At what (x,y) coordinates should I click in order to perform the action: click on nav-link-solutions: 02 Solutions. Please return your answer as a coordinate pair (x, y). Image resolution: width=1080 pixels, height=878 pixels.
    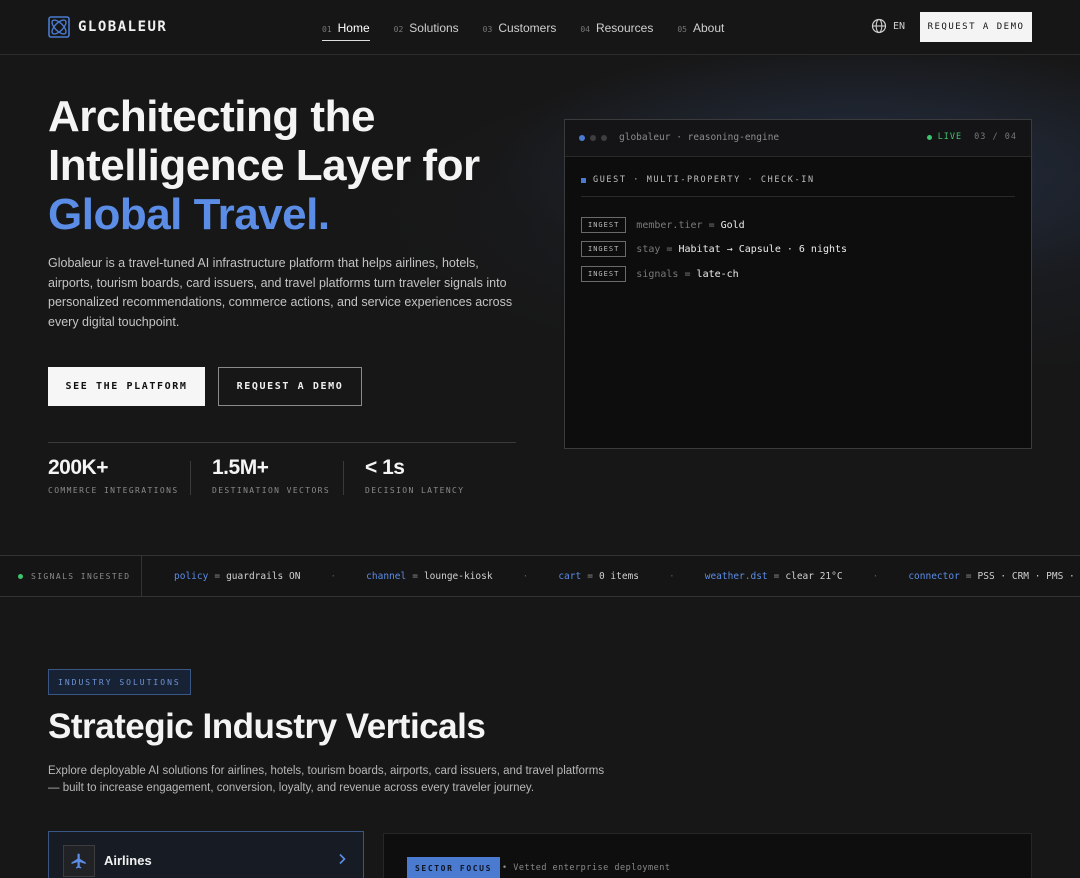
    Looking at the image, I should click on (426, 28).